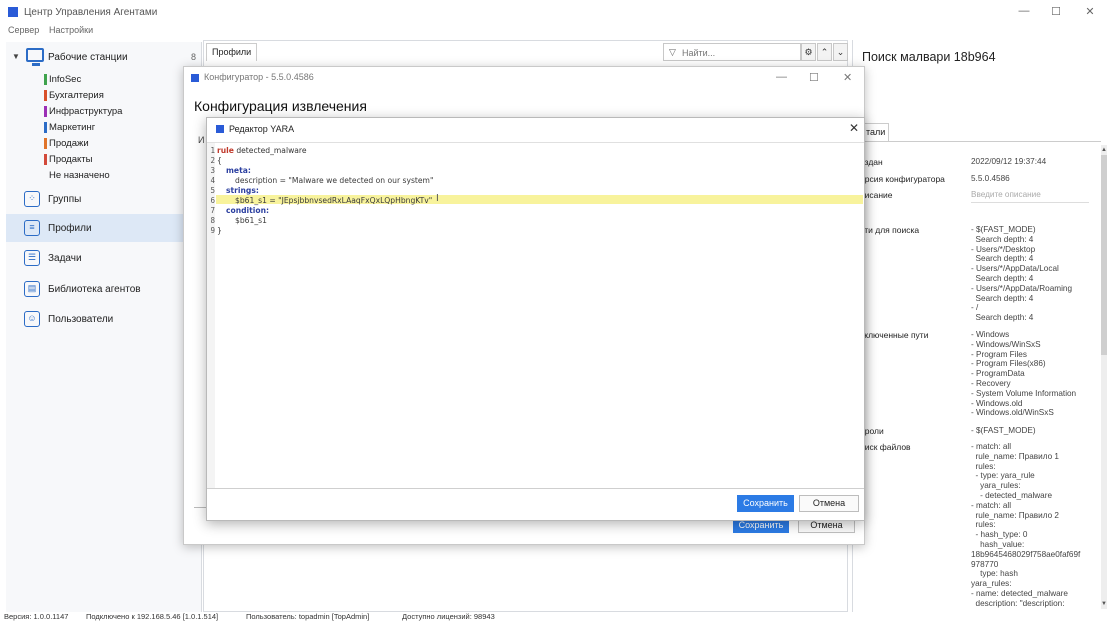 The image size is (1107, 623). I want to click on agent-library-icon: ▤, so click(32, 289).